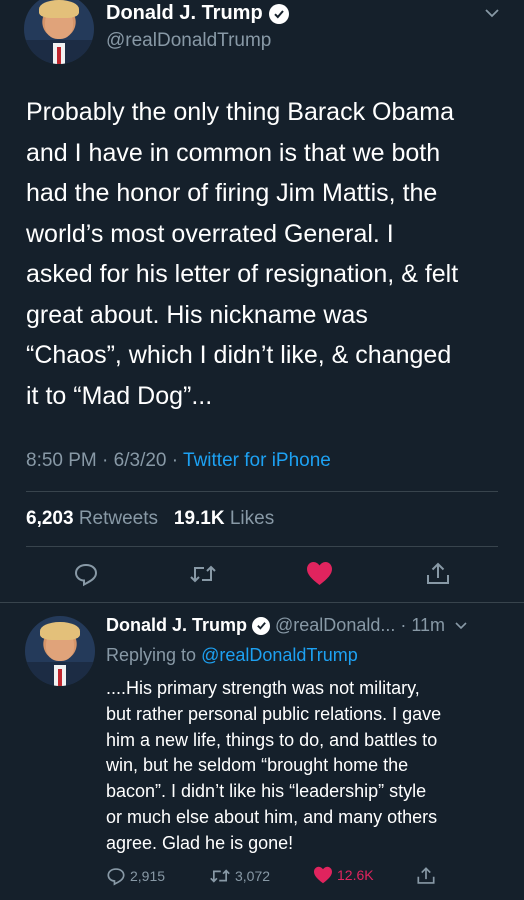 This screenshot has height=900, width=524. What do you see at coordinates (257, 460) in the screenshot?
I see `tweet-source-link: Twitter for iPhone` at bounding box center [257, 460].